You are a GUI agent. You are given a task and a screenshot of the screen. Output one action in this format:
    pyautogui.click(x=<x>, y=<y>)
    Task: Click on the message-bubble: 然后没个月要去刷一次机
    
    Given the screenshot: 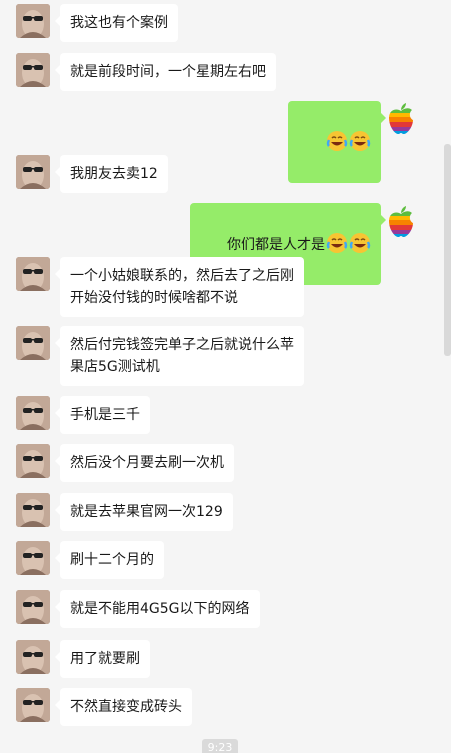 What is the action you would take?
    pyautogui.click(x=144, y=463)
    